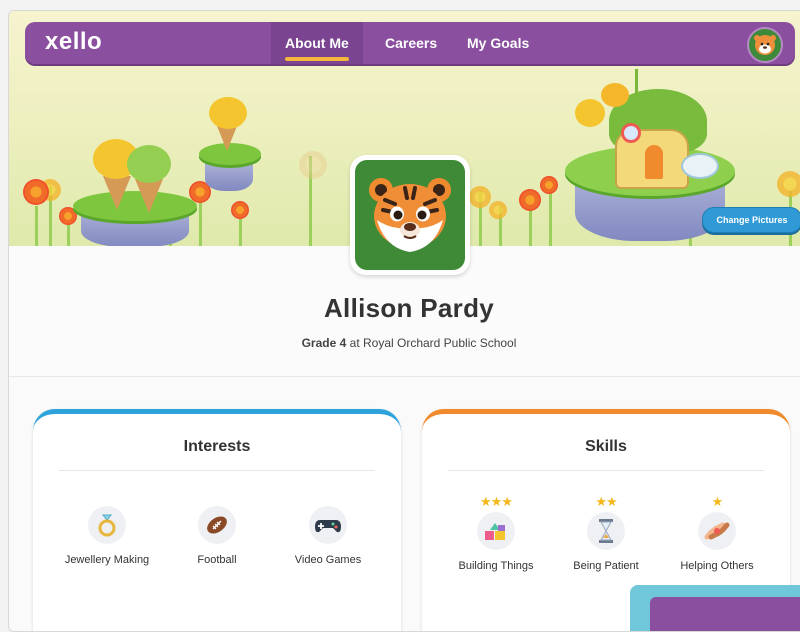 This screenshot has width=800, height=632. I want to click on grade-label: Grade 4, so click(324, 343).